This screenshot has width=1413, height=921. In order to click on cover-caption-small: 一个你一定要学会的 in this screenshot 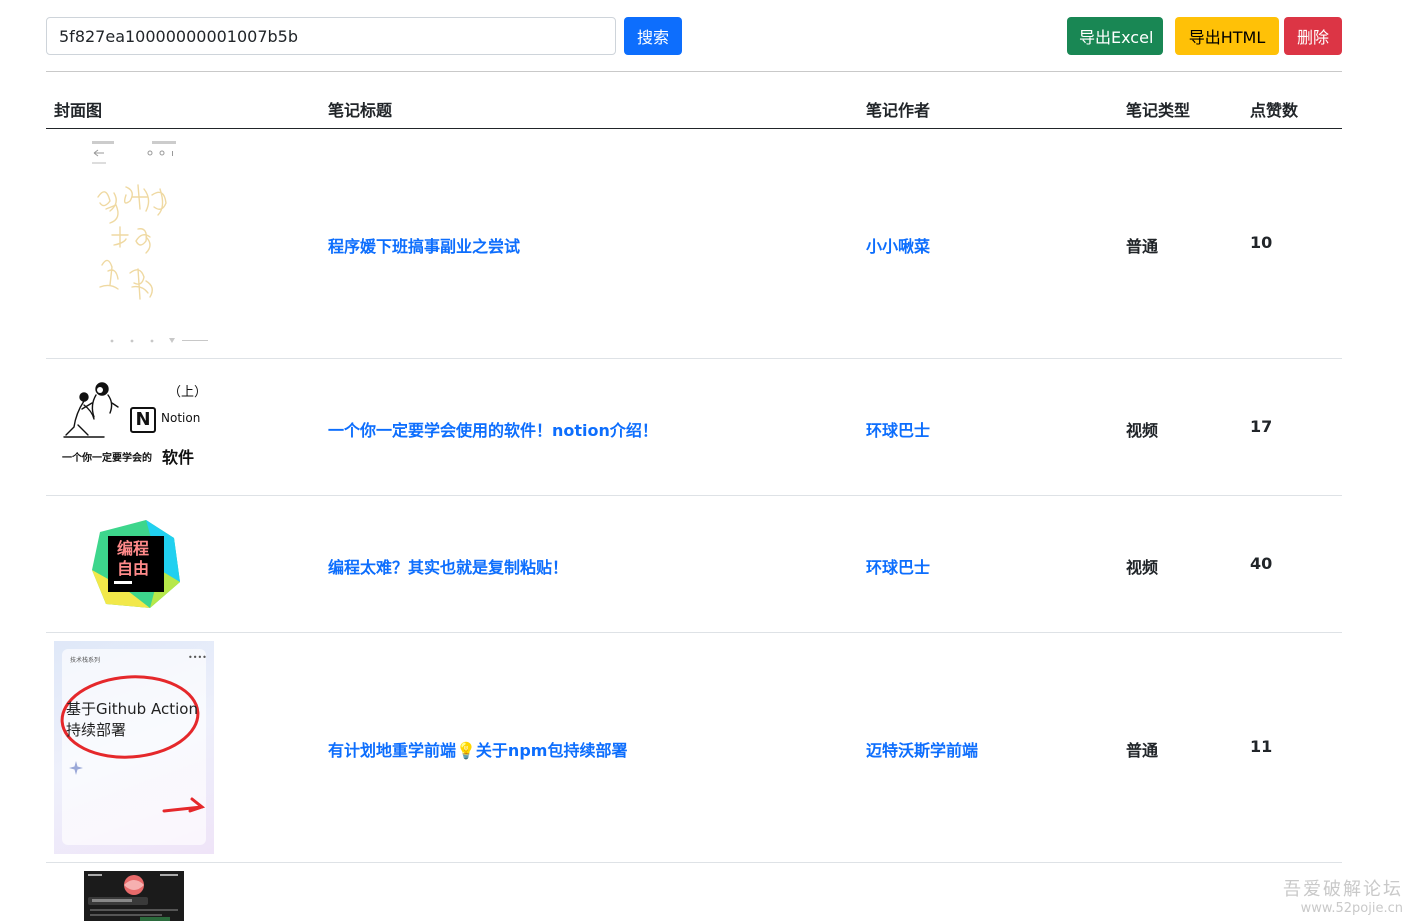, I will do `click(107, 458)`.